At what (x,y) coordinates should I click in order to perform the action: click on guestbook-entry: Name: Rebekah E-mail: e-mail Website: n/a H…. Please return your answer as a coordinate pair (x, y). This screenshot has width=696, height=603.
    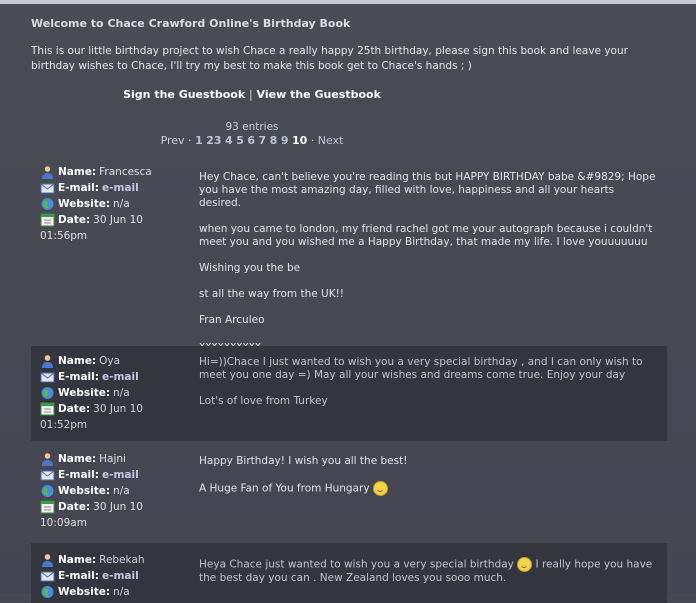
    Looking at the image, I should click on (349, 573).